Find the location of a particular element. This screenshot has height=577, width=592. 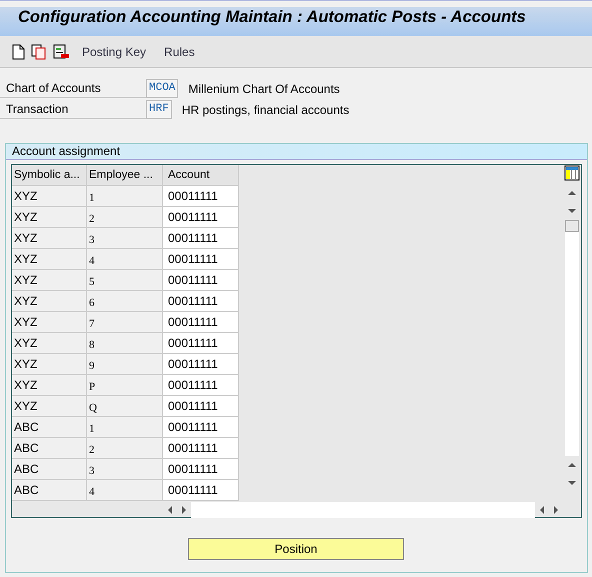

input-field: MCOA is located at coordinates (162, 88).